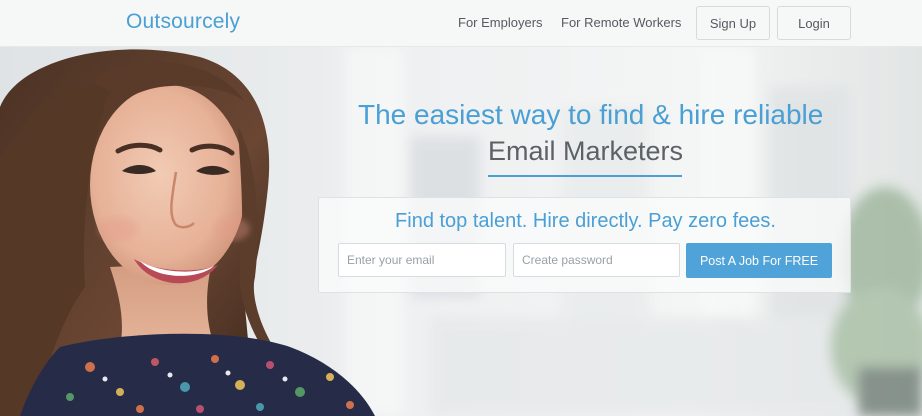 This screenshot has height=416, width=922. Describe the element at coordinates (586, 151) in the screenshot. I see `headline-role: Email Marketers` at that location.